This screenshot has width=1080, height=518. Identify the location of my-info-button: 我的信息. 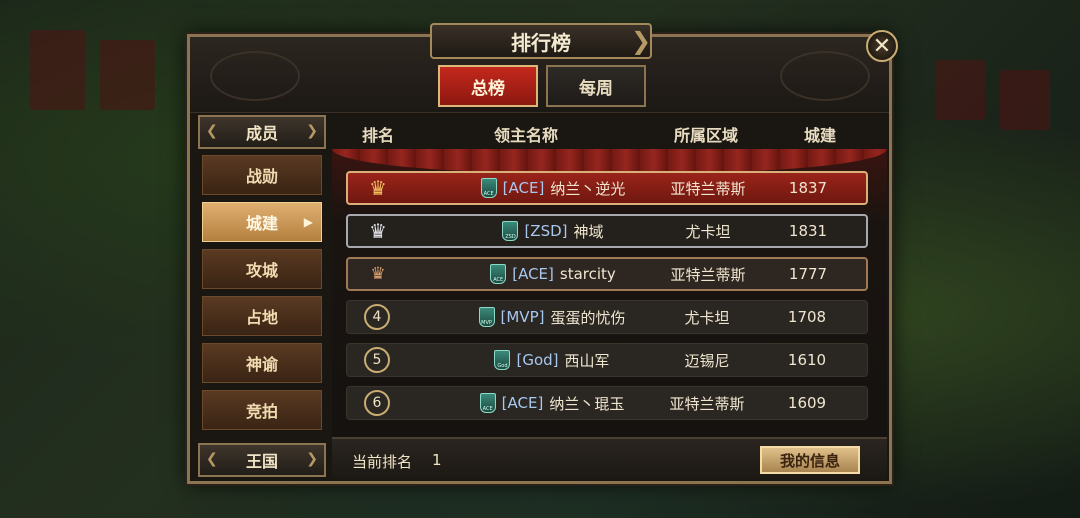
(810, 460).